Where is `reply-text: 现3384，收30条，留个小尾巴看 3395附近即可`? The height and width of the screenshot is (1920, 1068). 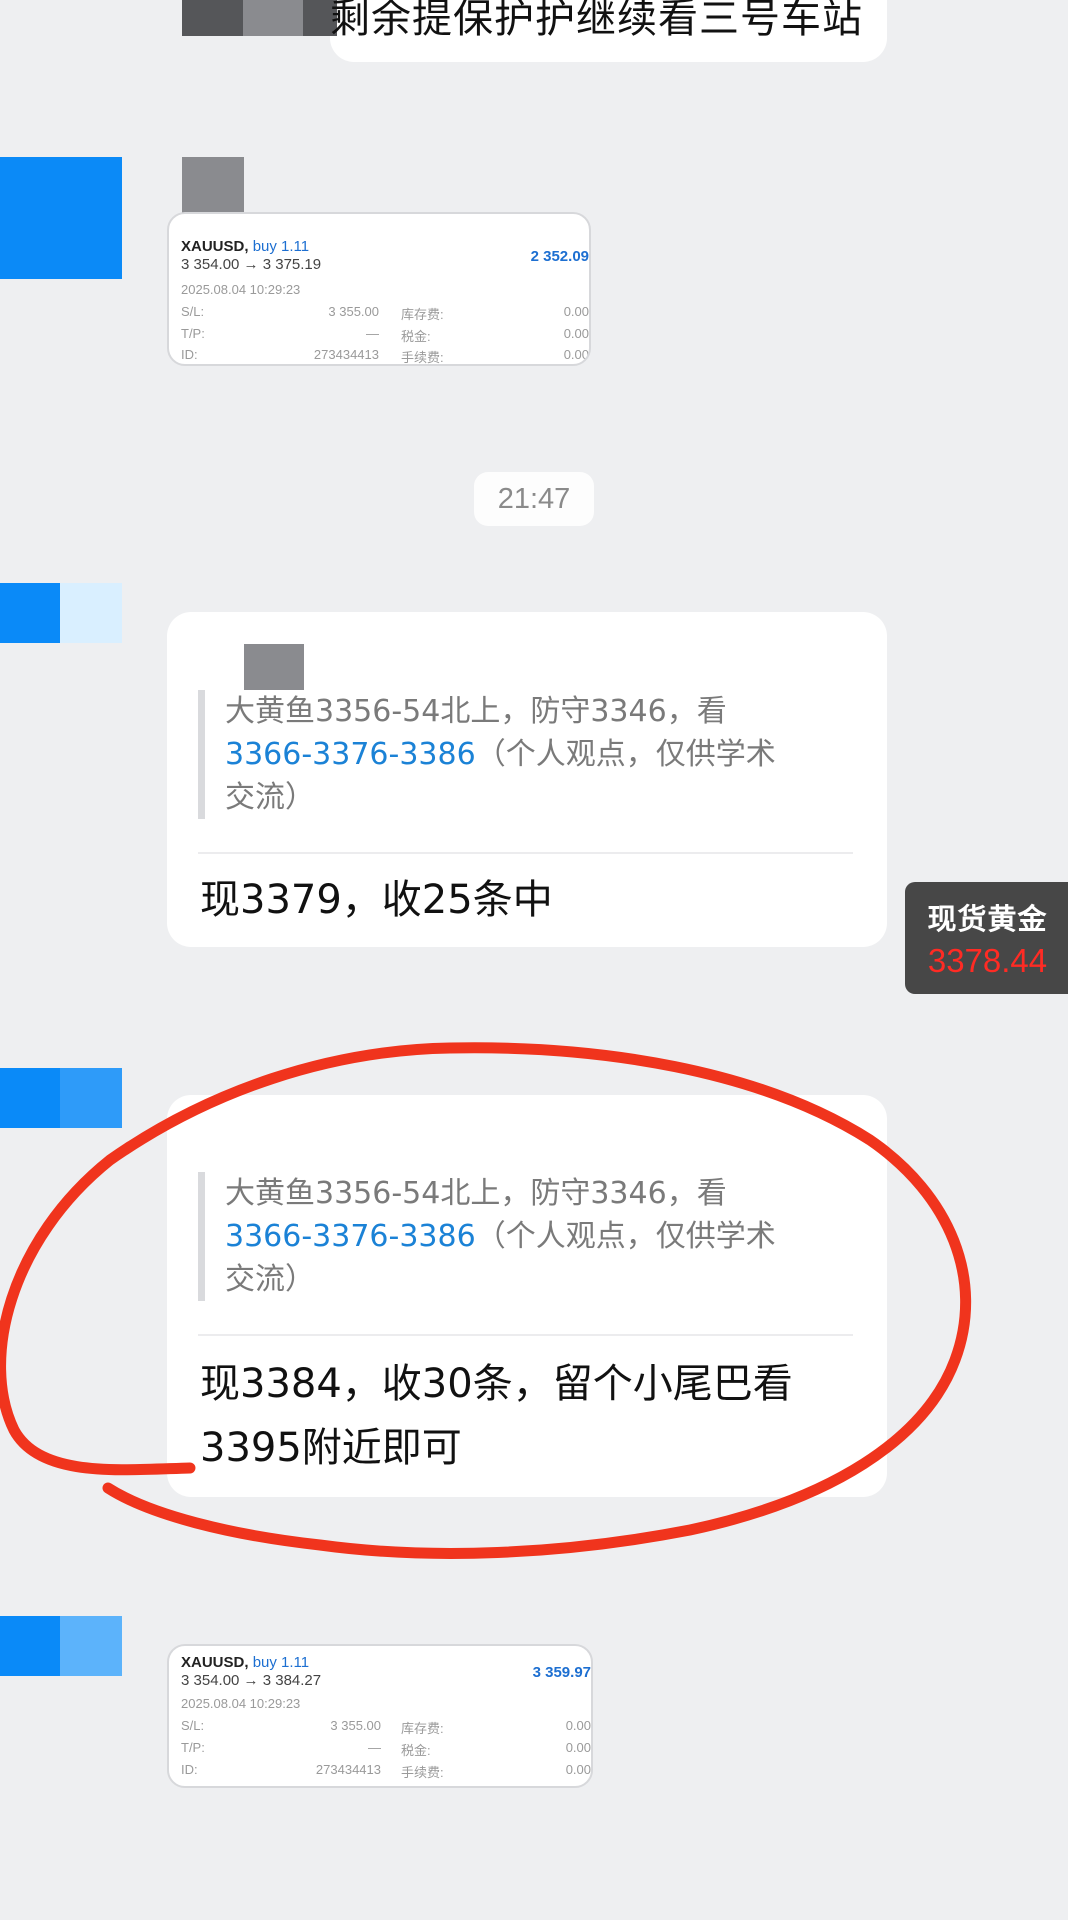 reply-text: 现3384，收30条，留个小尾巴看 3395附近即可 is located at coordinates (496, 1416).